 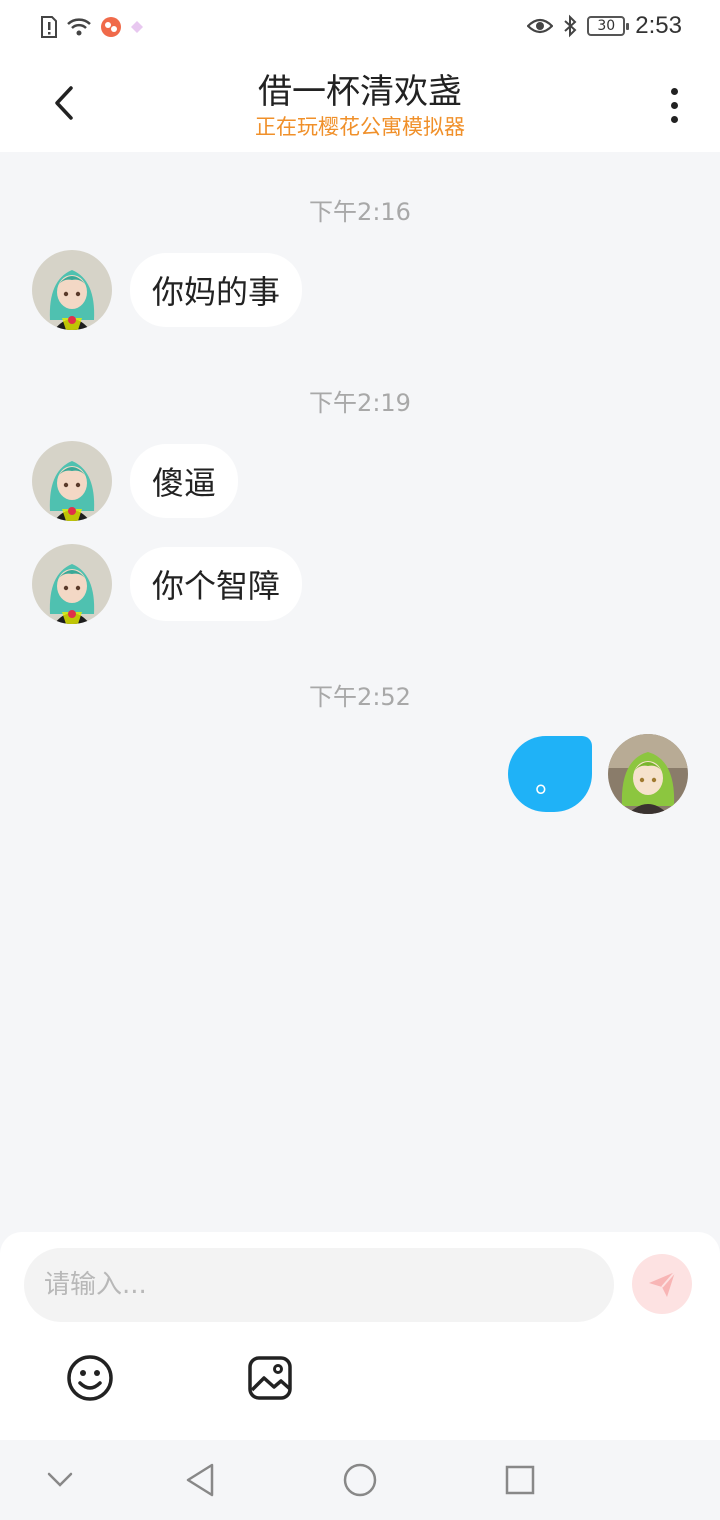 I want to click on incoming-message: 你个智障, so click(x=167, y=584).